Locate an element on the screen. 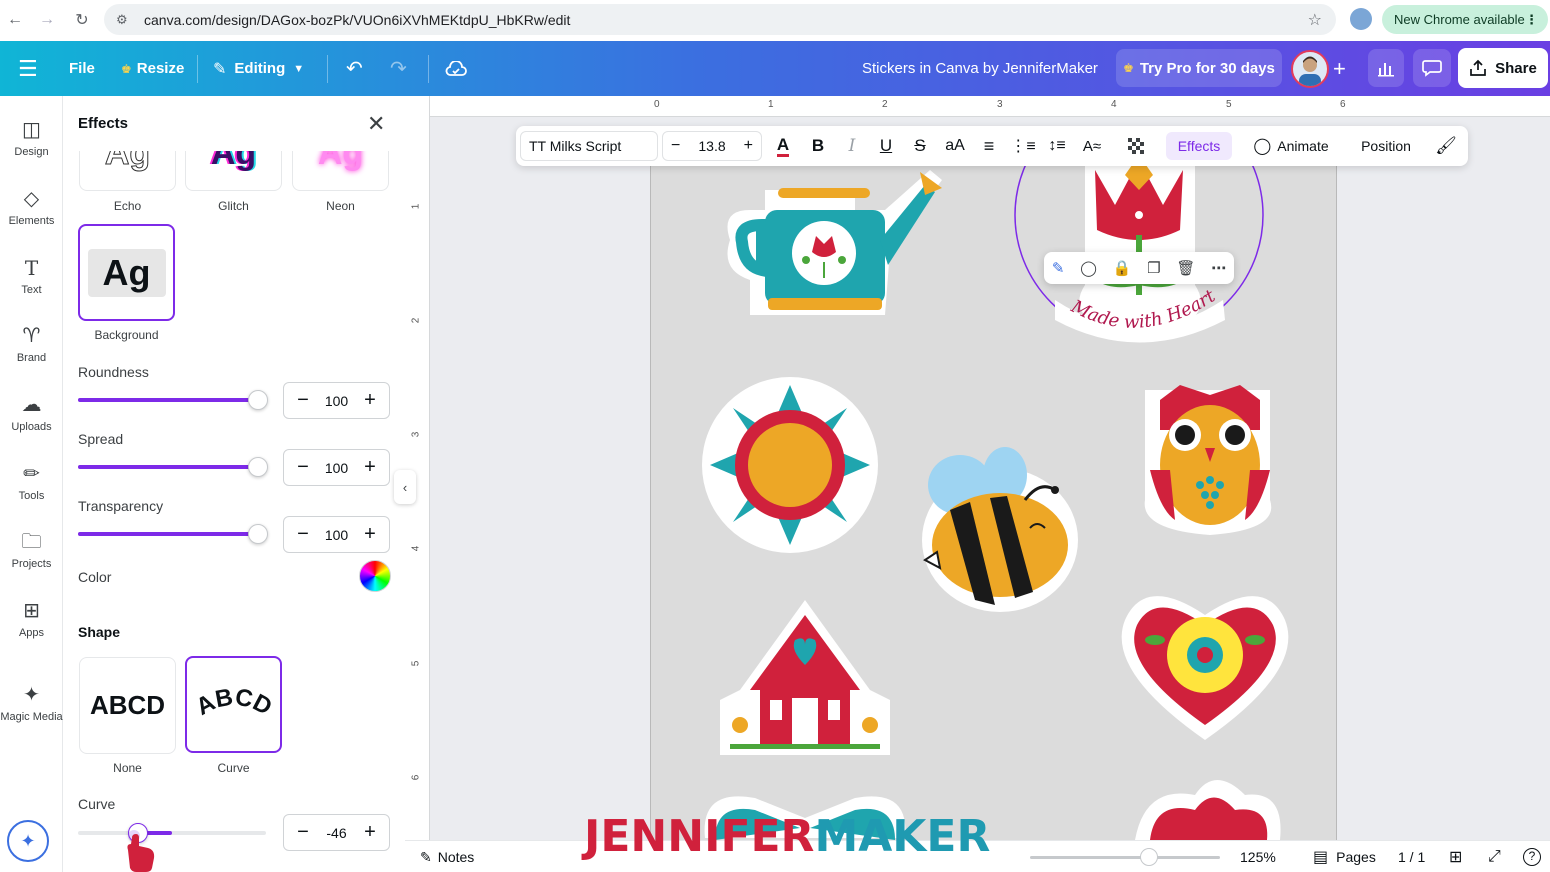 The height and width of the screenshot is (872, 1550). duplicate-icon: ❐ is located at coordinates (1153, 268).